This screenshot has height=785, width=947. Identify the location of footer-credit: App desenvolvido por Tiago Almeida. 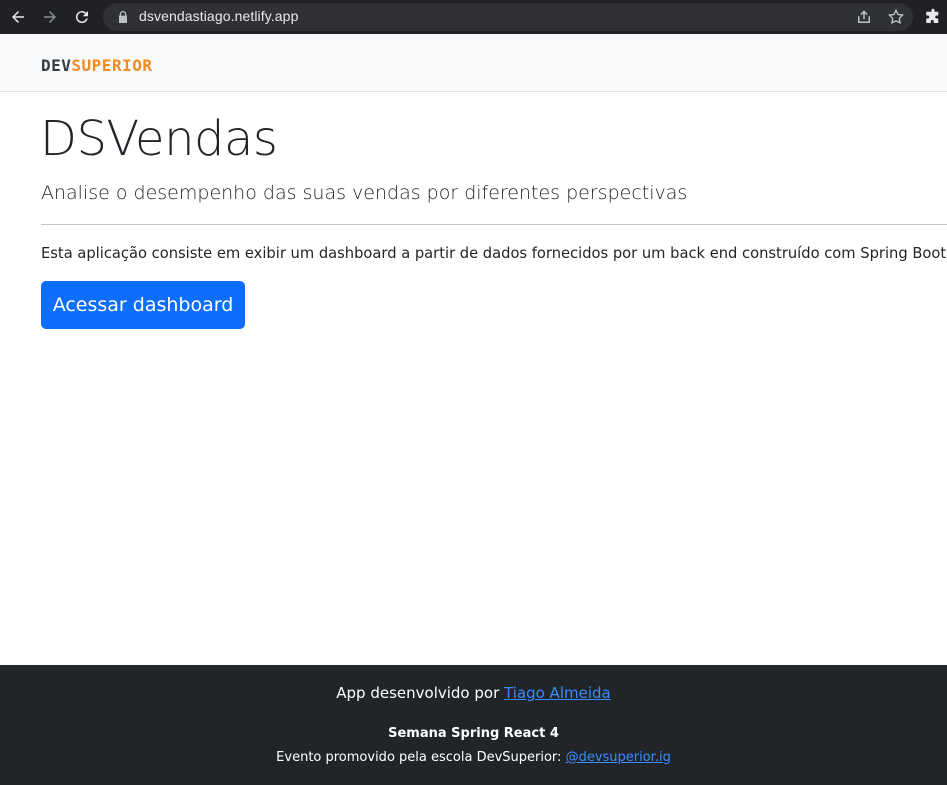
(473, 693).